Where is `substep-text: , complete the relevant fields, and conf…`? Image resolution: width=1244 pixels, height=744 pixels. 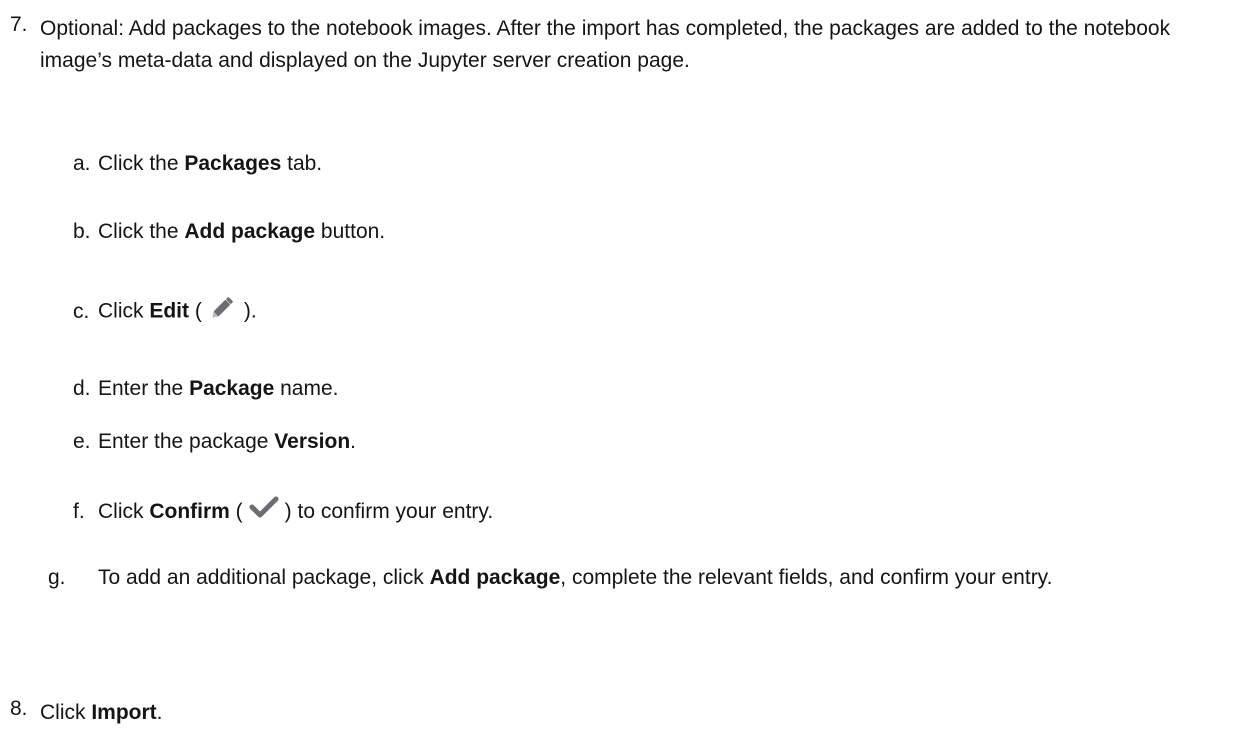 substep-text: , complete the relevant fields, and conf… is located at coordinates (806, 577).